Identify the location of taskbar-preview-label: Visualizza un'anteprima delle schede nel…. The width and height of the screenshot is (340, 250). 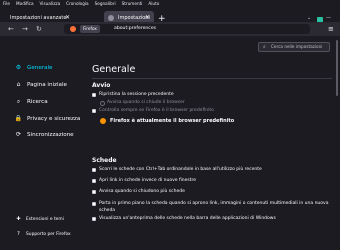
(187, 218).